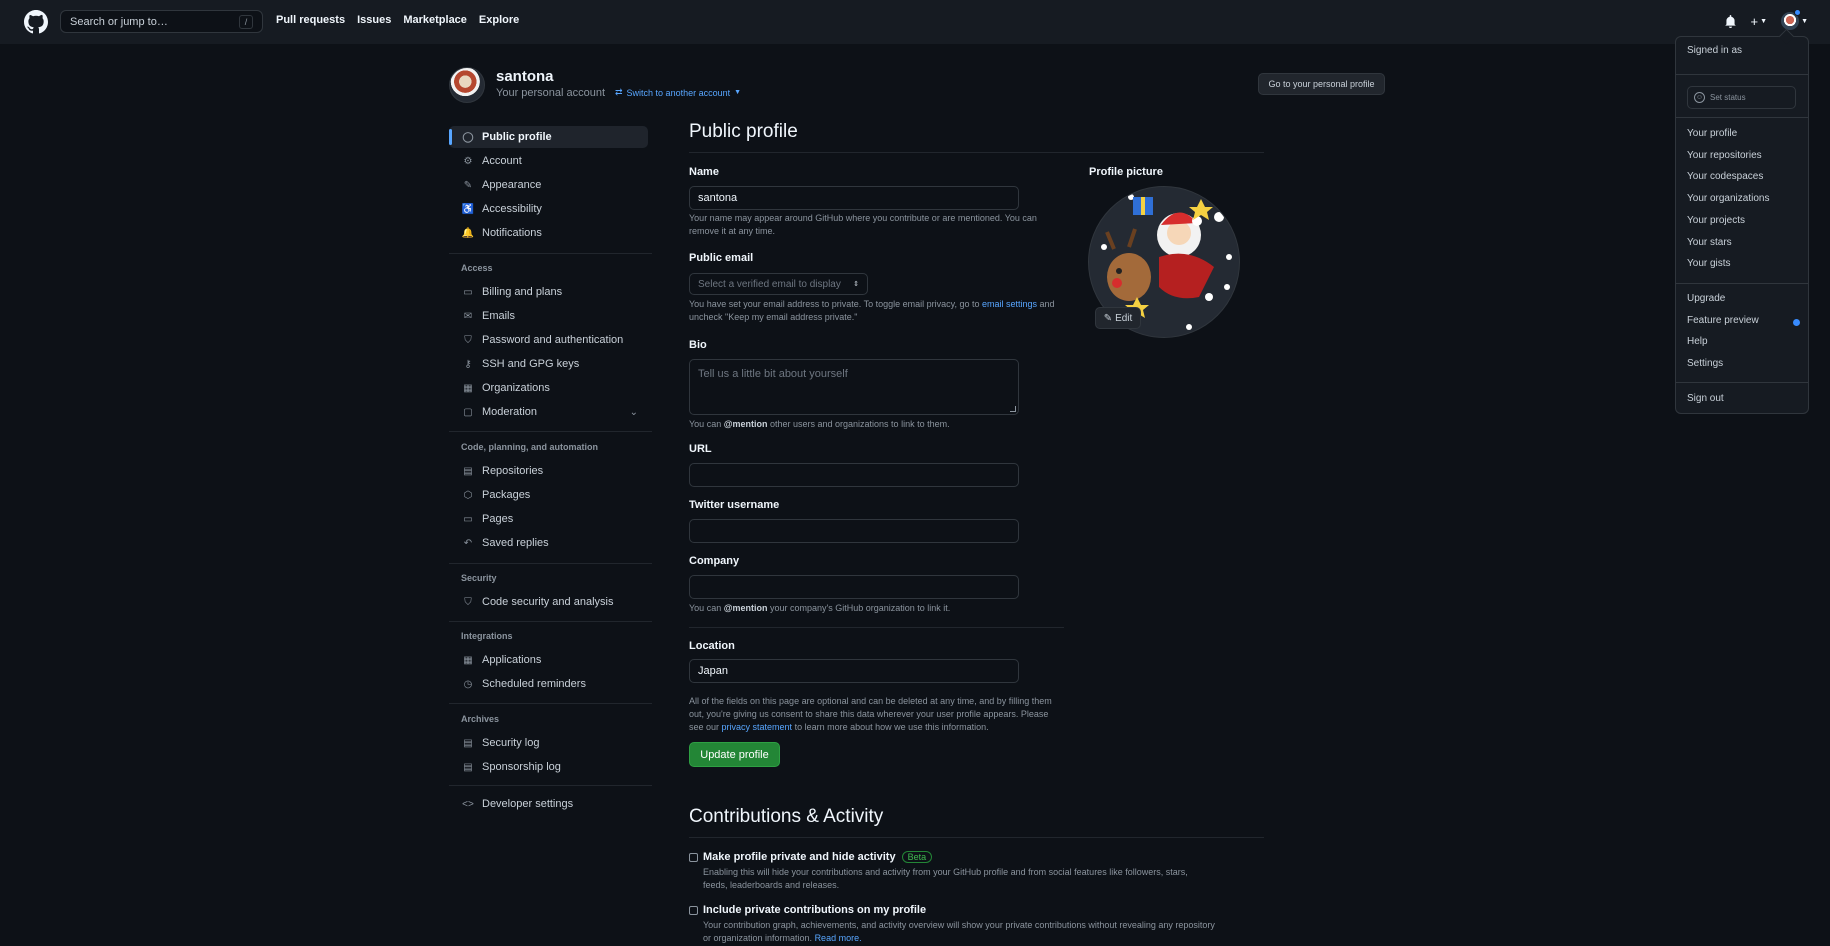  What do you see at coordinates (1794, 19) in the screenshot?
I see `user-menu-button: ▼` at bounding box center [1794, 19].